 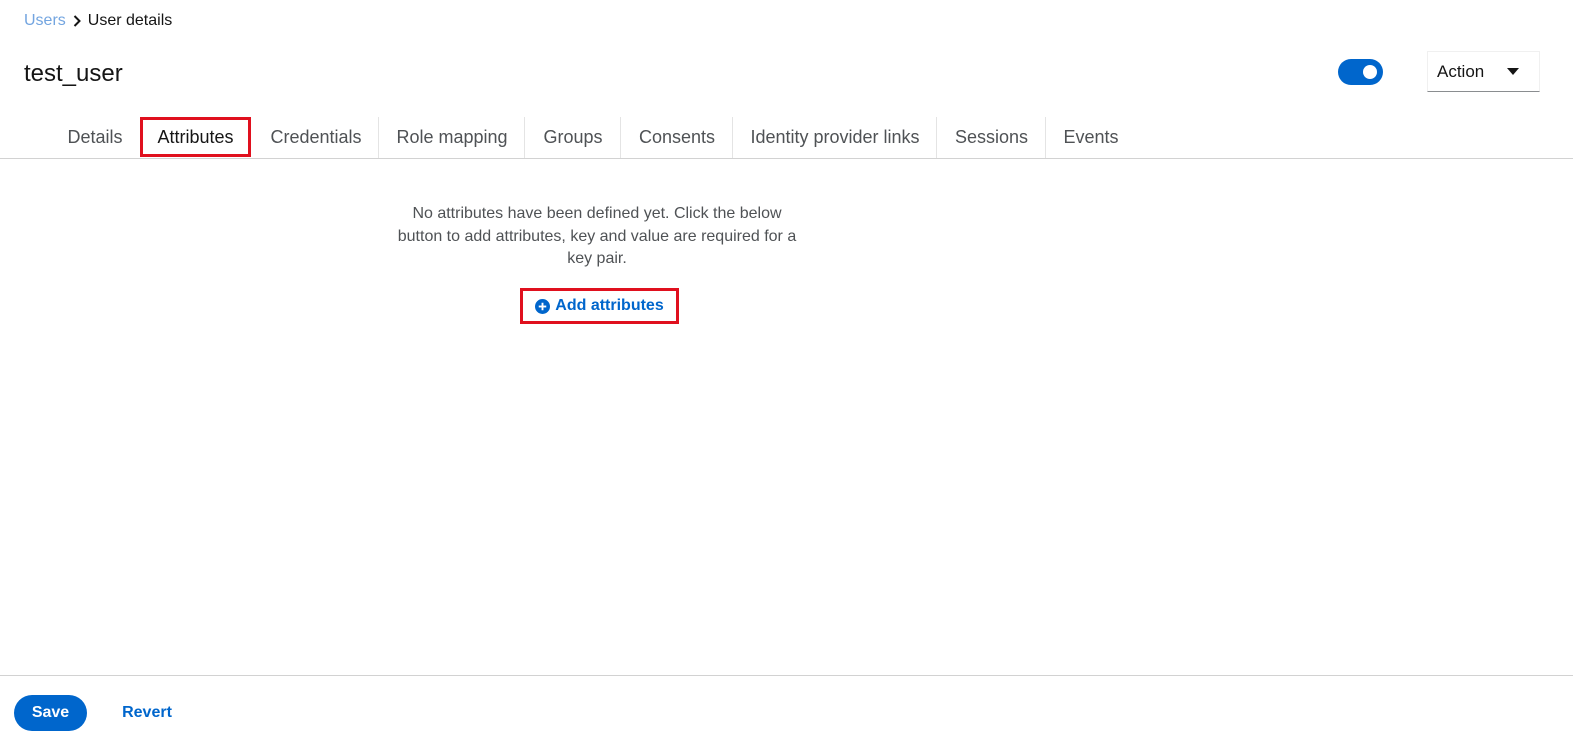 I want to click on action-dropdown-label: Action, so click(x=1461, y=71).